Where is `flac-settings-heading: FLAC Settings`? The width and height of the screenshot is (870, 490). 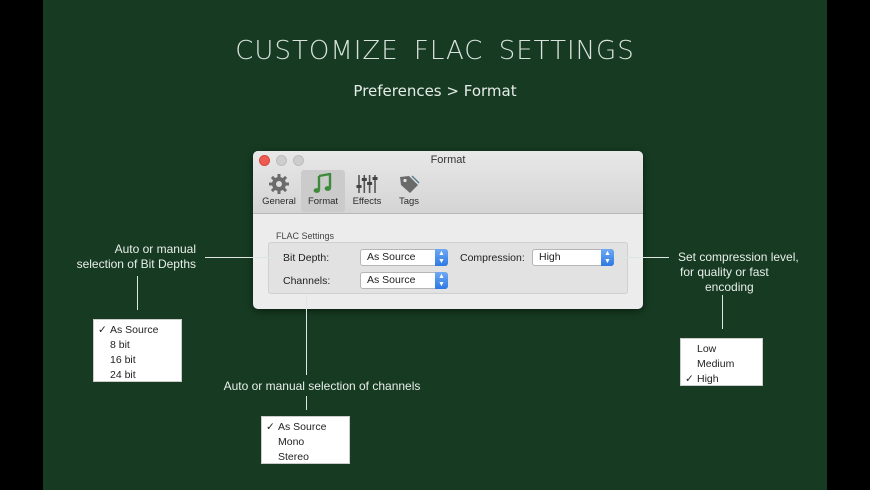 flac-settings-heading: FLAC Settings is located at coordinates (305, 236).